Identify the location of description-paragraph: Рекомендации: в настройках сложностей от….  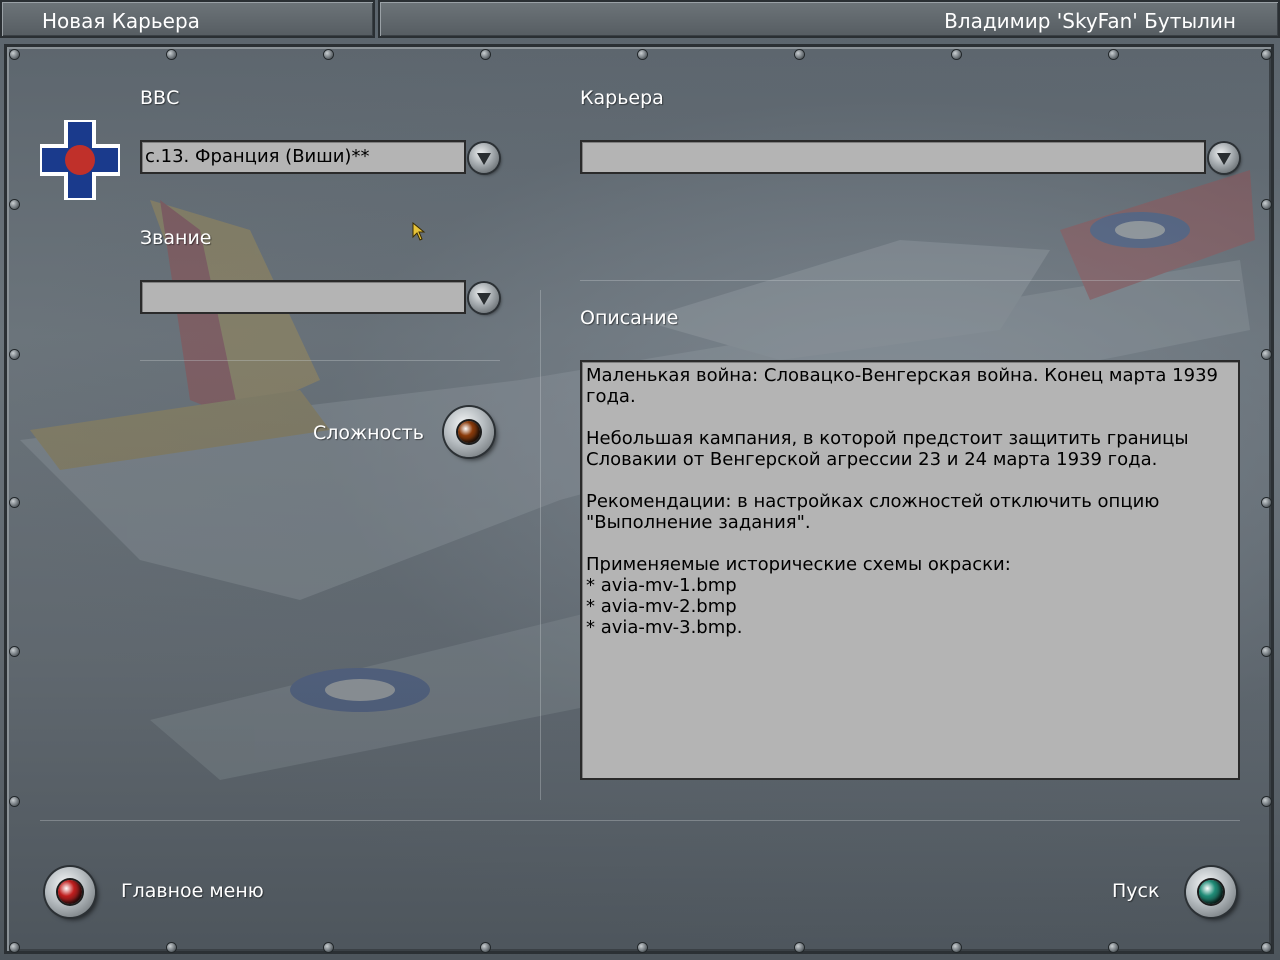
(873, 512).